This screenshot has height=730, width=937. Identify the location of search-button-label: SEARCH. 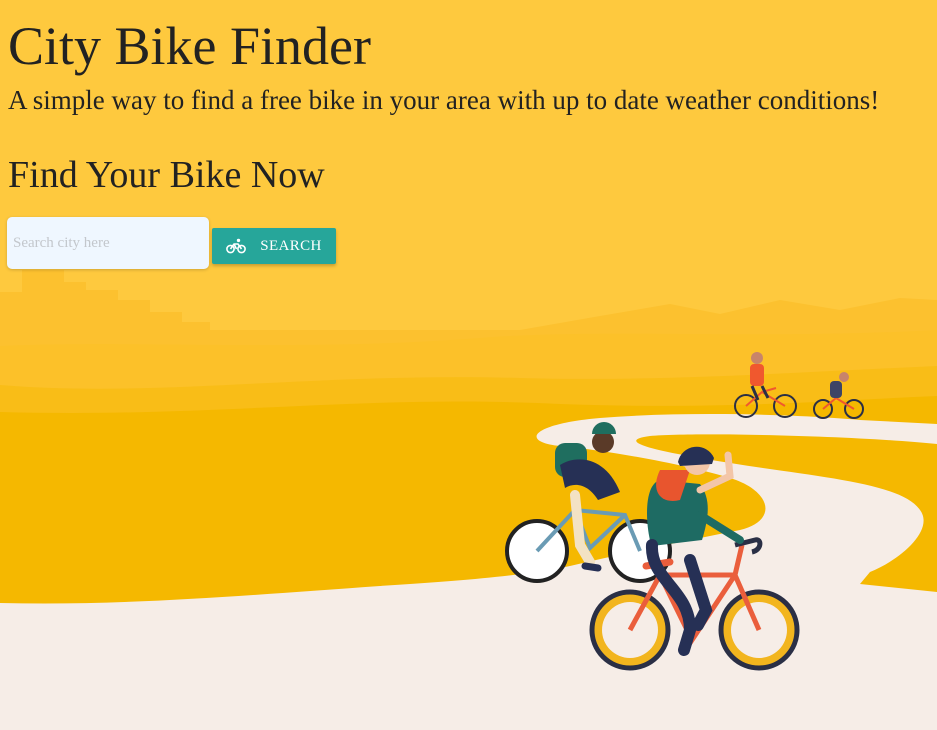
(291, 245).